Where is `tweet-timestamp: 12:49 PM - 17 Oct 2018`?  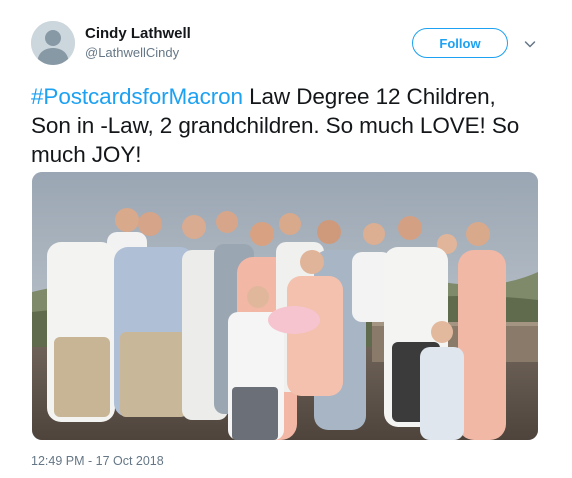 tweet-timestamp: 12:49 PM - 17 Oct 2018 is located at coordinates (97, 461).